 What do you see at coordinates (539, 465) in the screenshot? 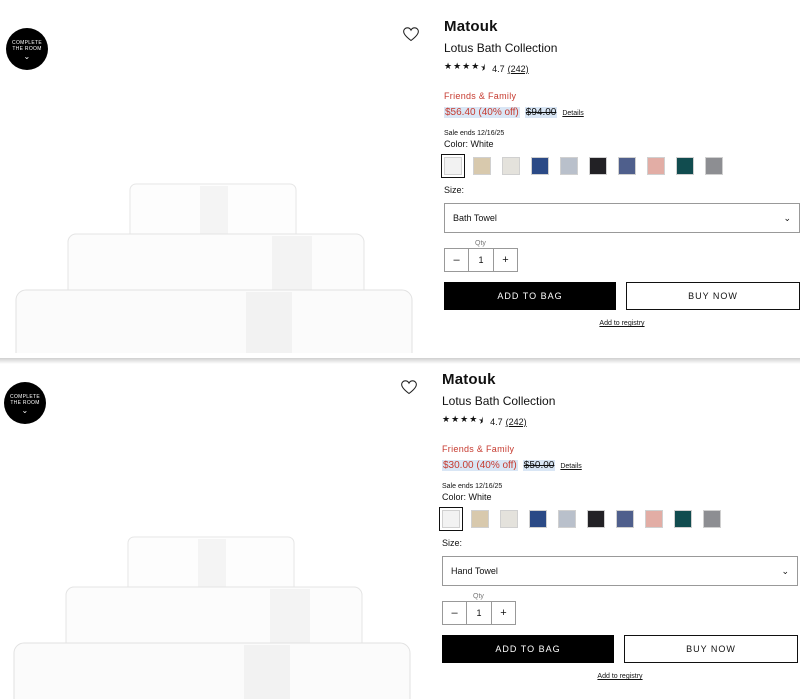
I see `original-price: $50.00` at bounding box center [539, 465].